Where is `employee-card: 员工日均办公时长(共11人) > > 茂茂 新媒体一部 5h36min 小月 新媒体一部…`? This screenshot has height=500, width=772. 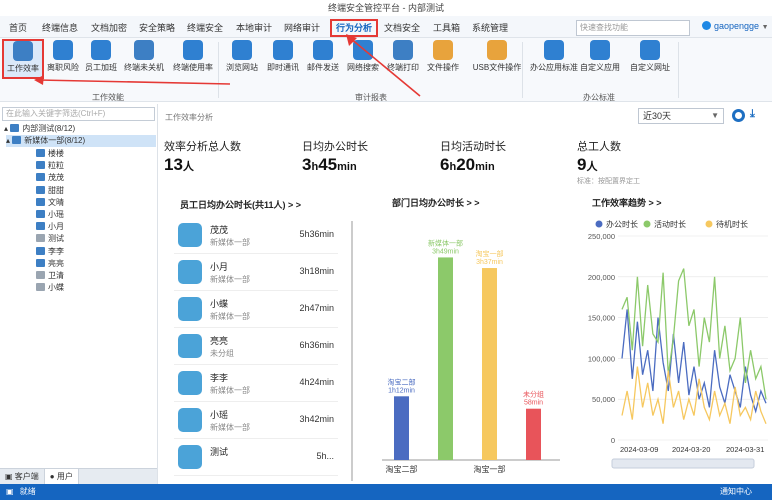 employee-card: 员工日均办公时长(共11人) > > 茂茂 新媒体一部 5h36min 小月 新媒体一部… is located at coordinates (258, 336).